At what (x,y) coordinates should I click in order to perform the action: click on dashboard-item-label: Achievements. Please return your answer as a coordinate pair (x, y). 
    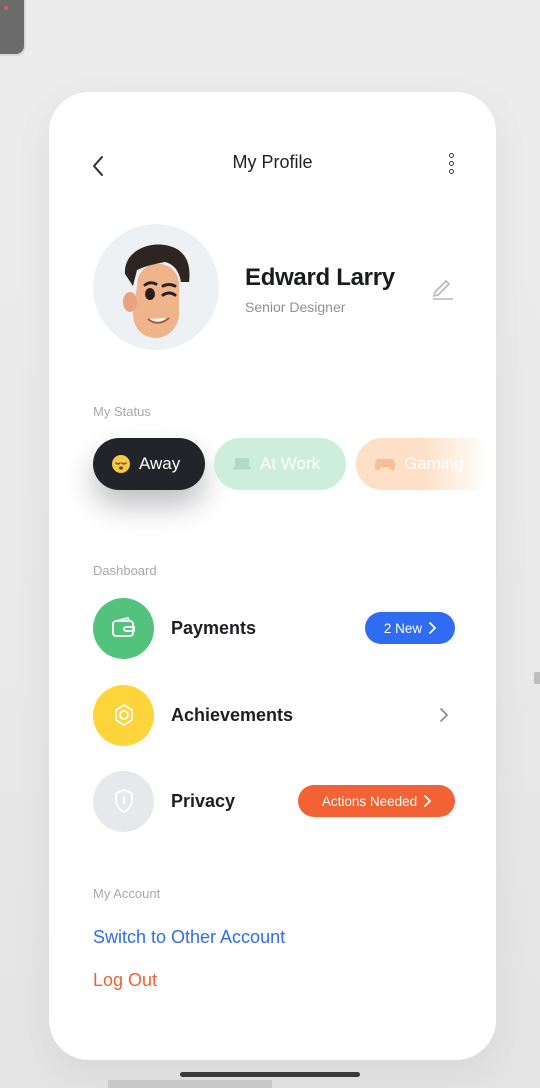
    Looking at the image, I should click on (232, 714).